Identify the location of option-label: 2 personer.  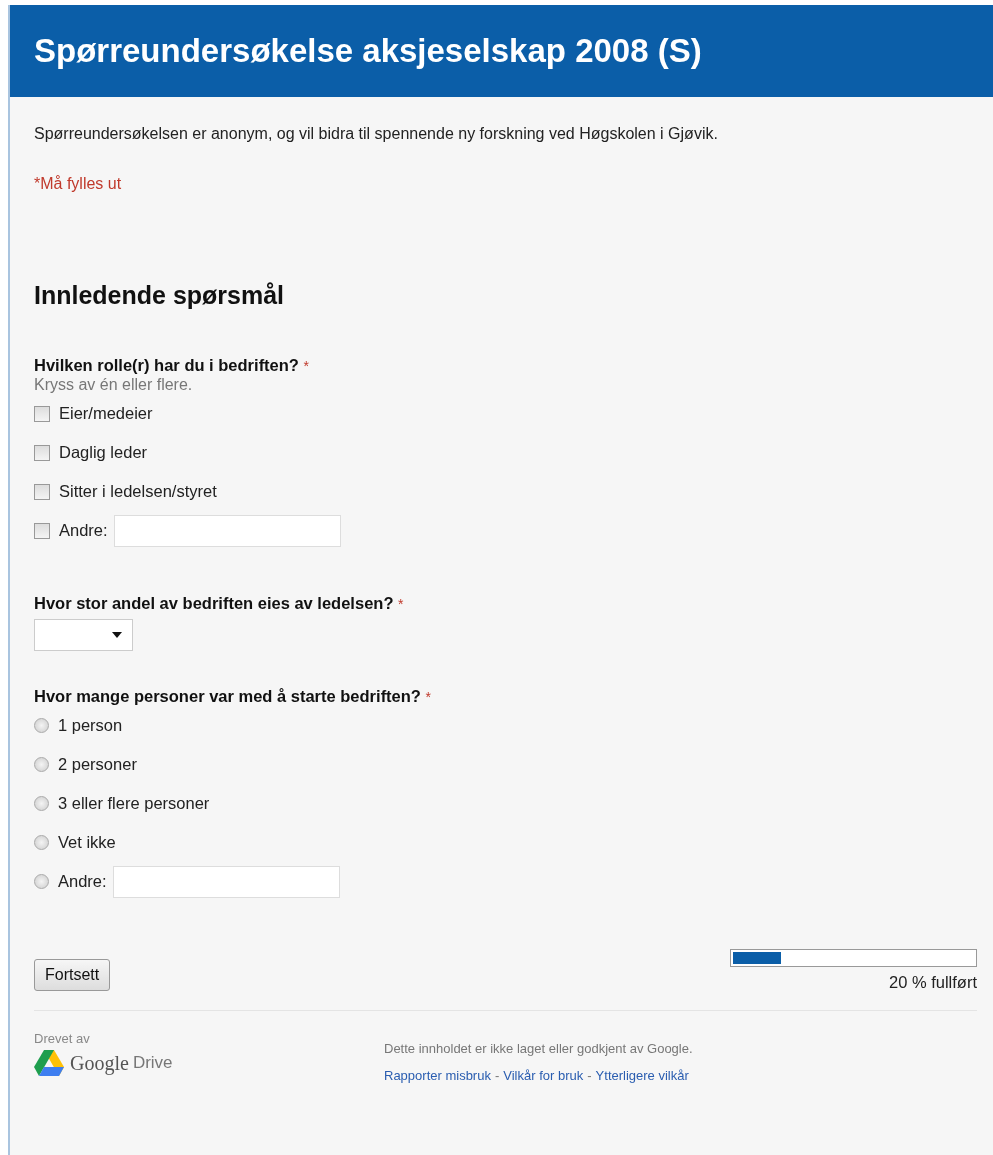
(97, 764).